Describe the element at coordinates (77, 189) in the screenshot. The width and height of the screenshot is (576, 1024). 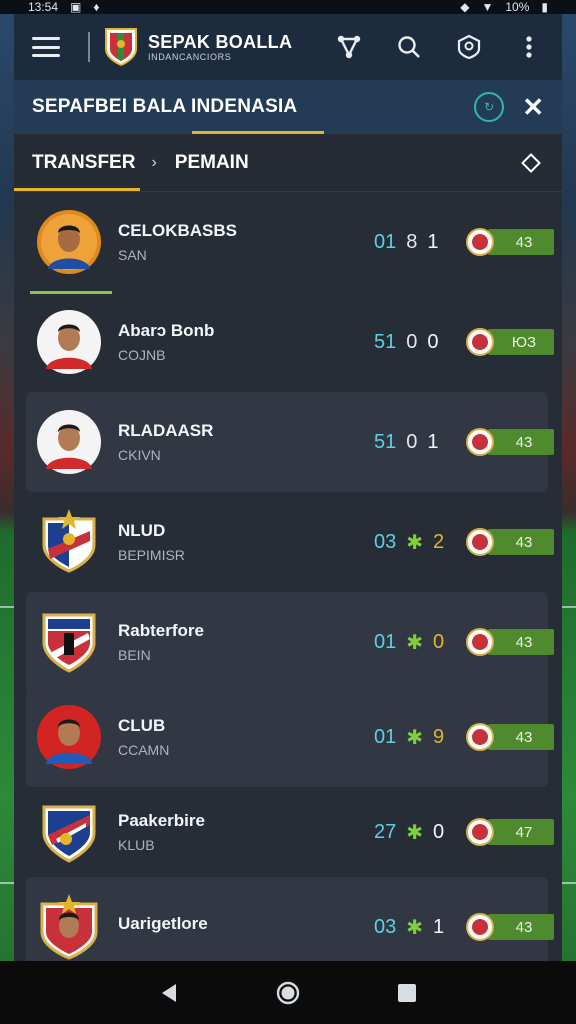
I see `breadcrumb-indicator` at that location.